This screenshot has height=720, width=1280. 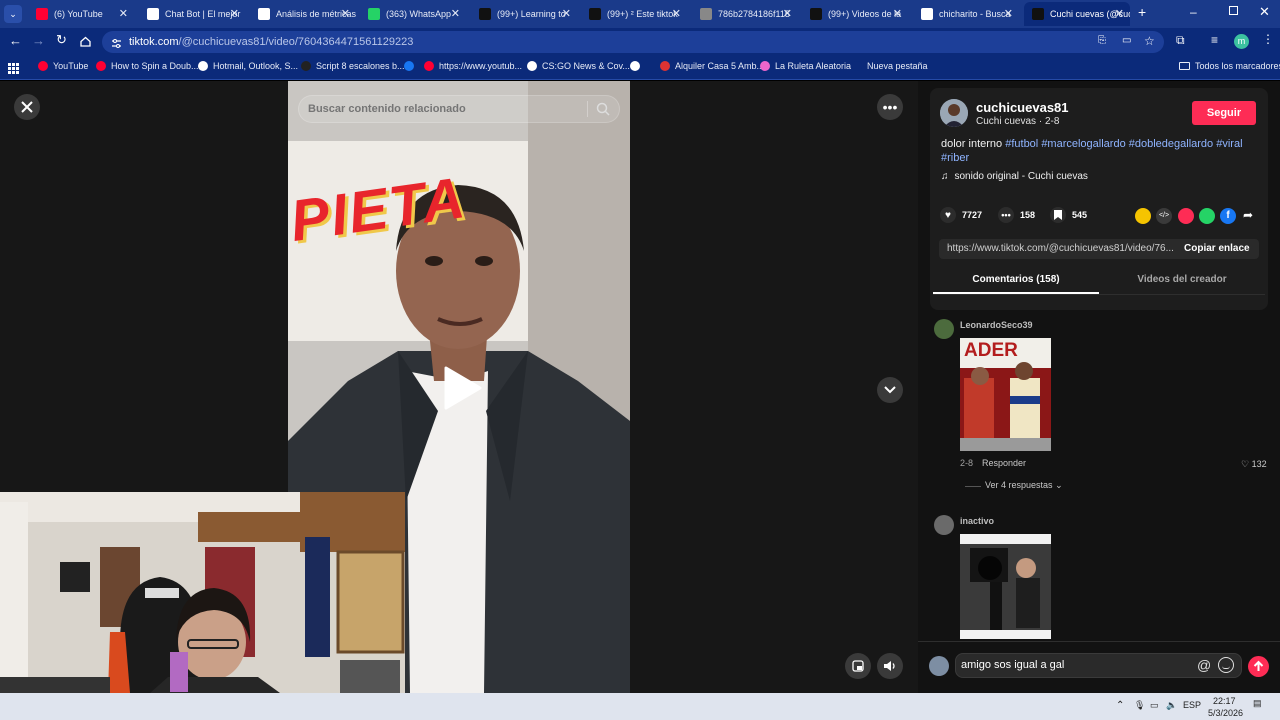 I want to click on close-window-icon: ✕, so click(x=1264, y=12).